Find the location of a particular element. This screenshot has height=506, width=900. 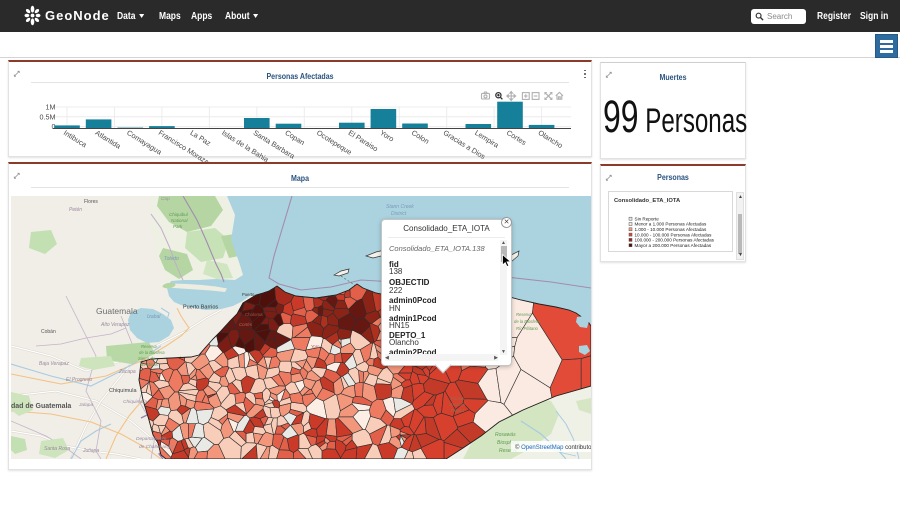

svg-text: Olancho is located at coordinates (551, 139).